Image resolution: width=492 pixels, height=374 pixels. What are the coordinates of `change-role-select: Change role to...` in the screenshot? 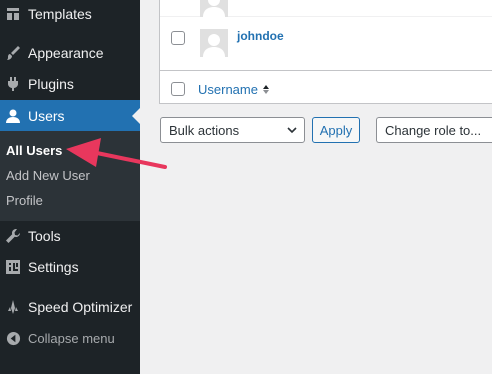 It's located at (434, 130).